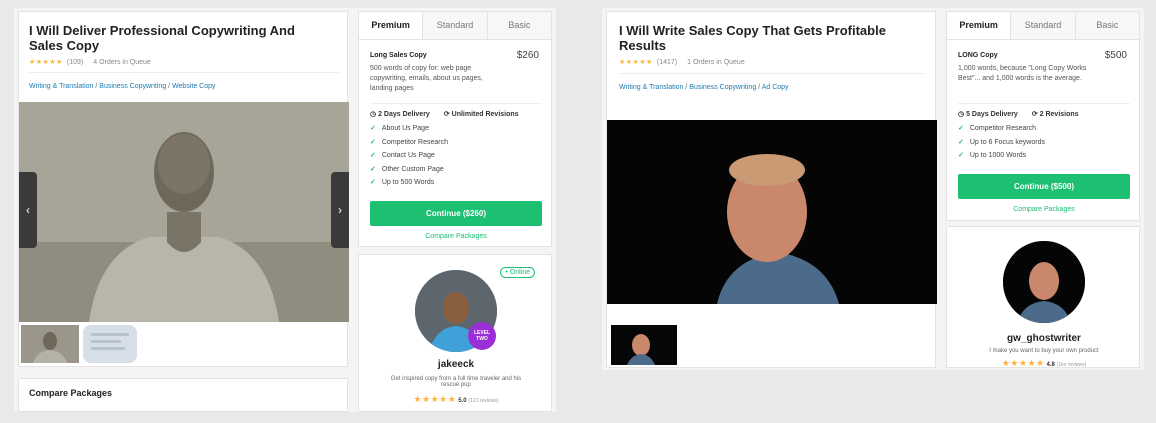 Image resolution: width=1156 pixels, height=423 pixels. What do you see at coordinates (1003, 128) in the screenshot?
I see `feature-label: Competitor Research` at bounding box center [1003, 128].